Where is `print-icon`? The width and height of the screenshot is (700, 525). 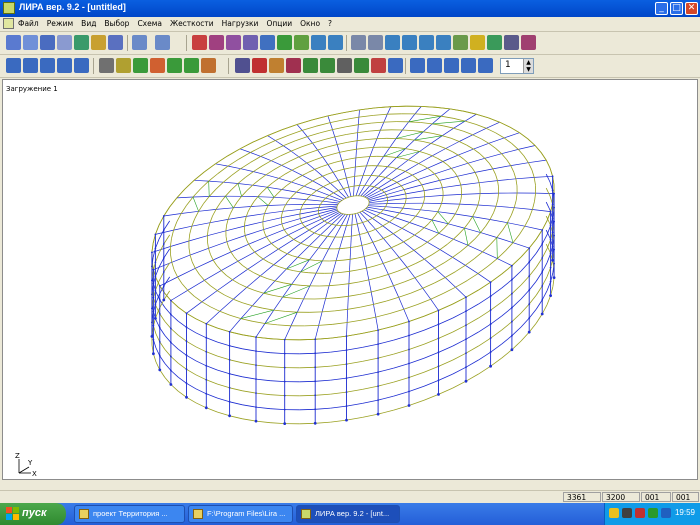
print-icon is located at coordinates (64, 42).